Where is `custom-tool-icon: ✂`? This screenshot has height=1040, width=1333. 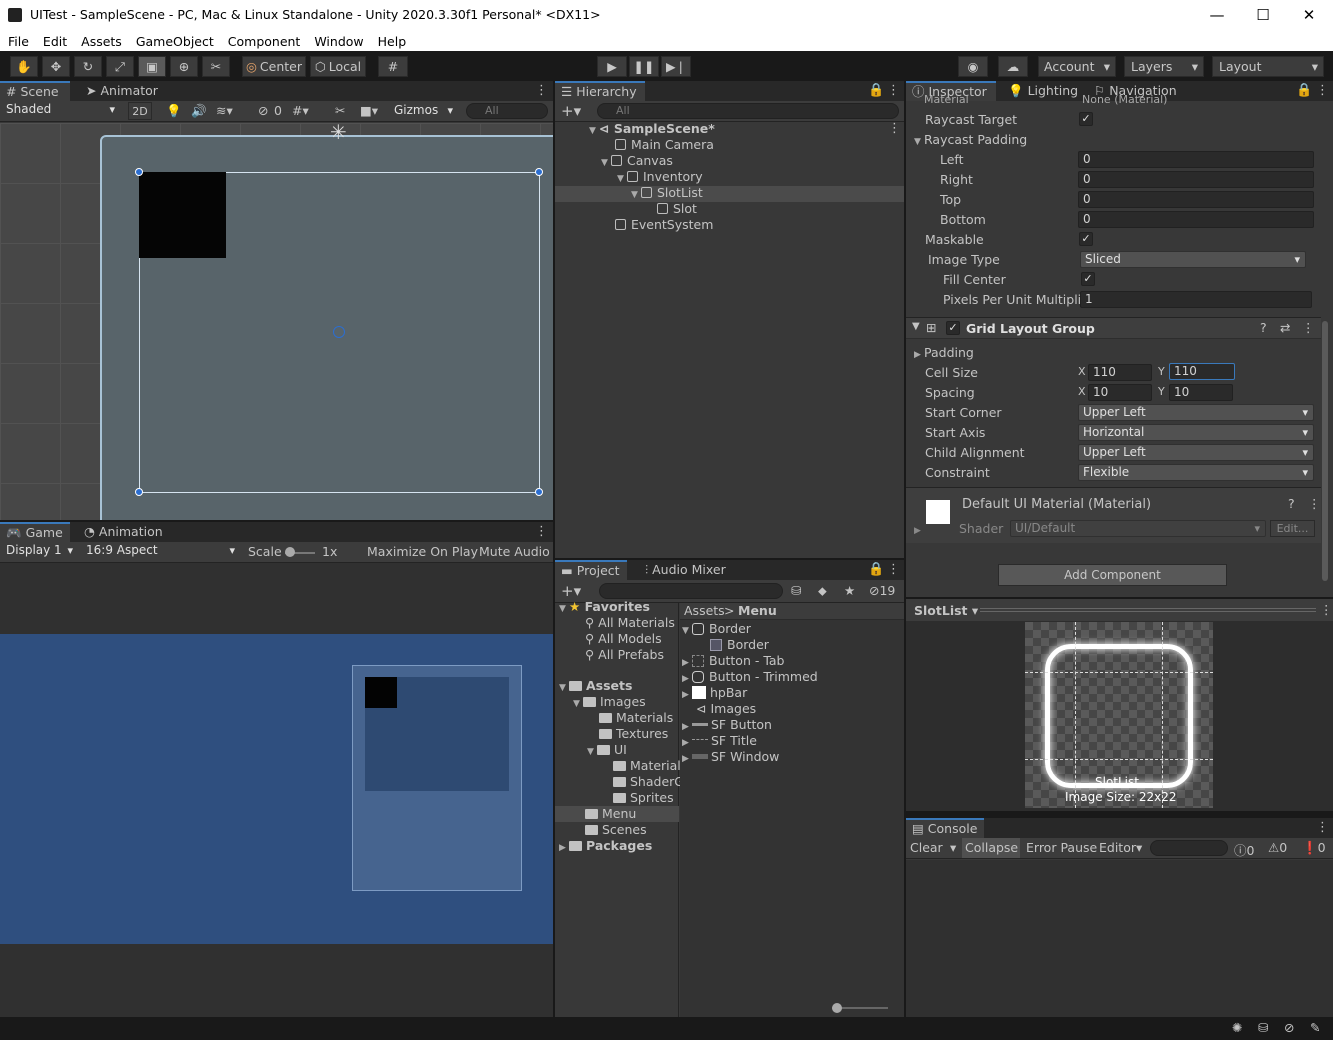
custom-tool-icon: ✂ is located at coordinates (216, 66).